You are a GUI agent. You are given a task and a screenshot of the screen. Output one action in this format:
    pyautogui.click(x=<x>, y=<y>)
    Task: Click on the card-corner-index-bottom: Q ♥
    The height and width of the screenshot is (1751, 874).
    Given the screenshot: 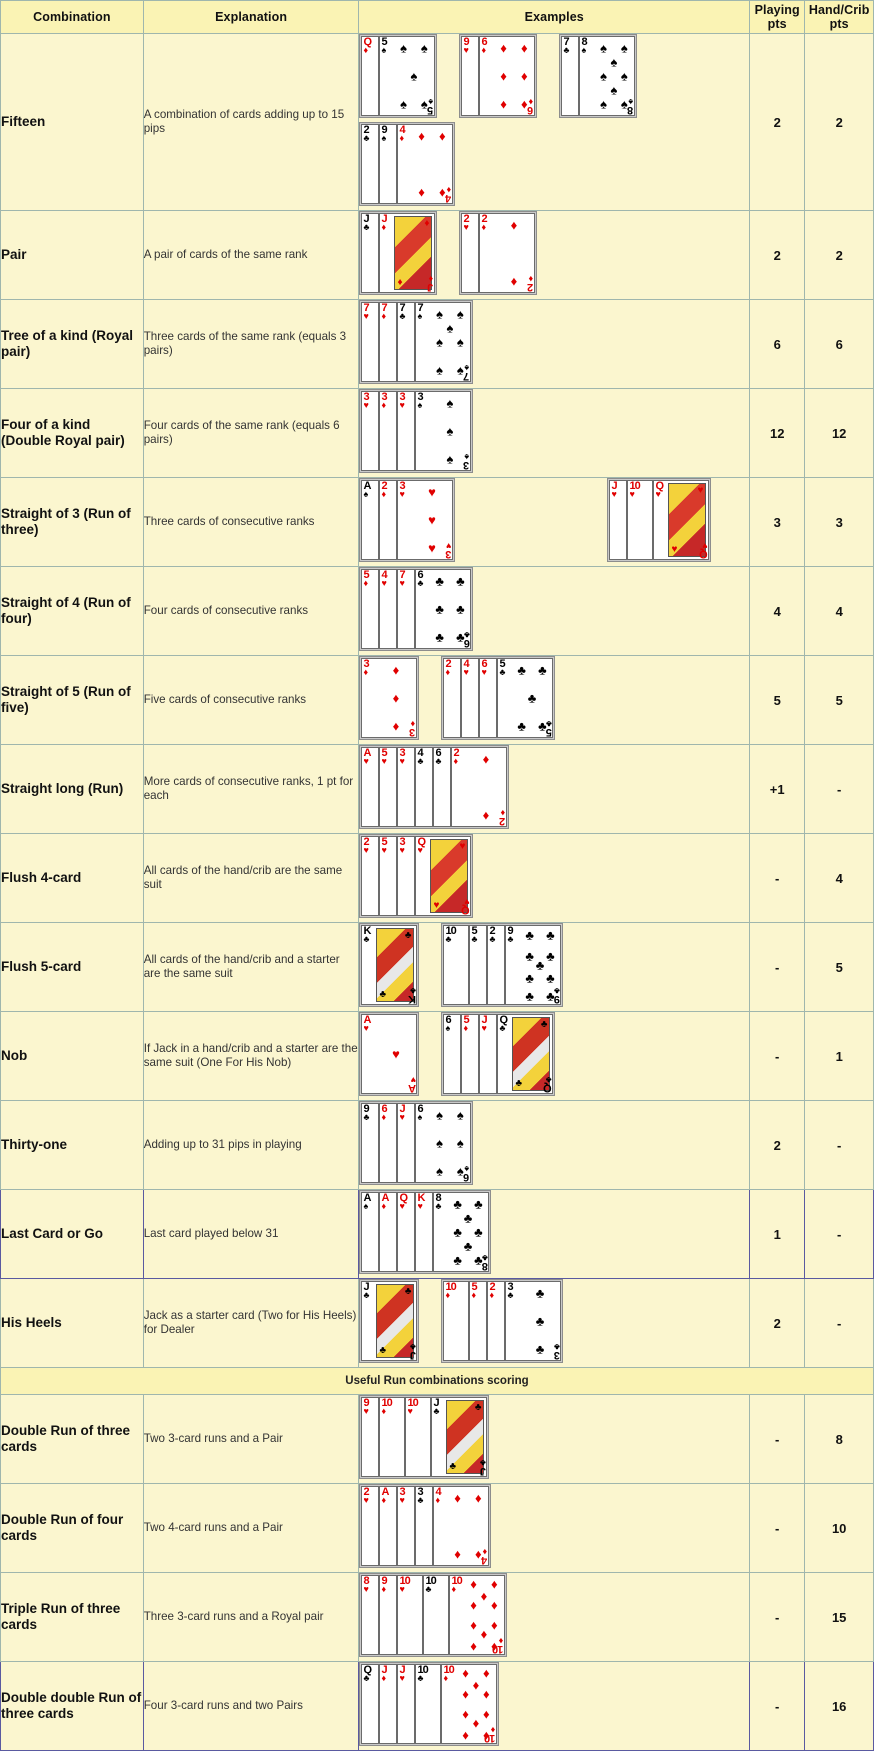 What is the action you would take?
    pyautogui.click(x=466, y=906)
    